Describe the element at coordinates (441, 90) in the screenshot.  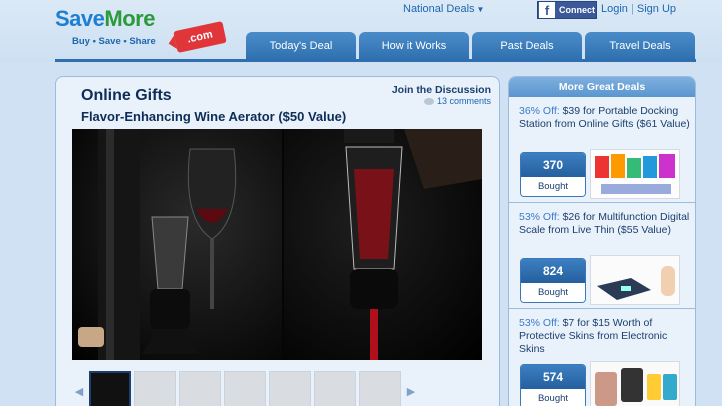
I see `join-discussion-link: Join the Discussion` at that location.